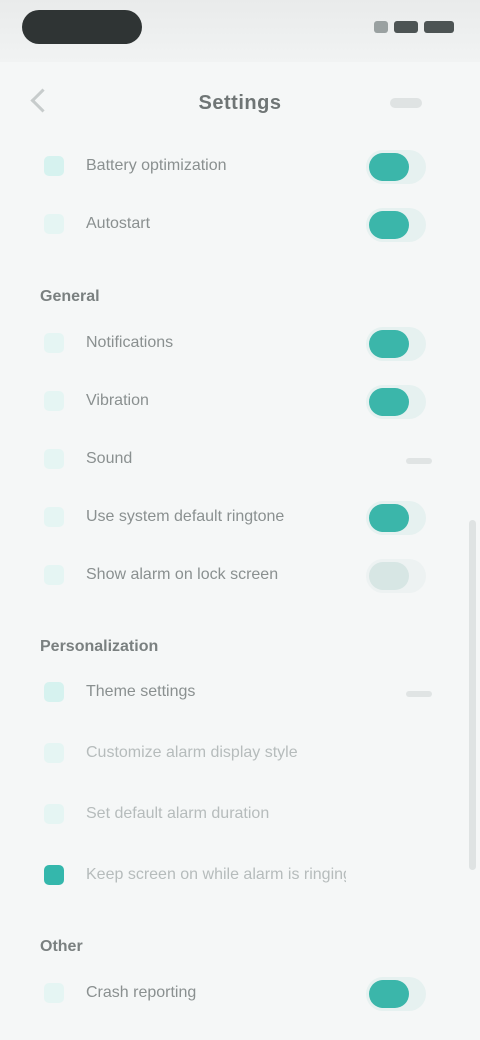 This screenshot has height=1040, width=480. I want to click on section-title-personalization: Personalization, so click(99, 646).